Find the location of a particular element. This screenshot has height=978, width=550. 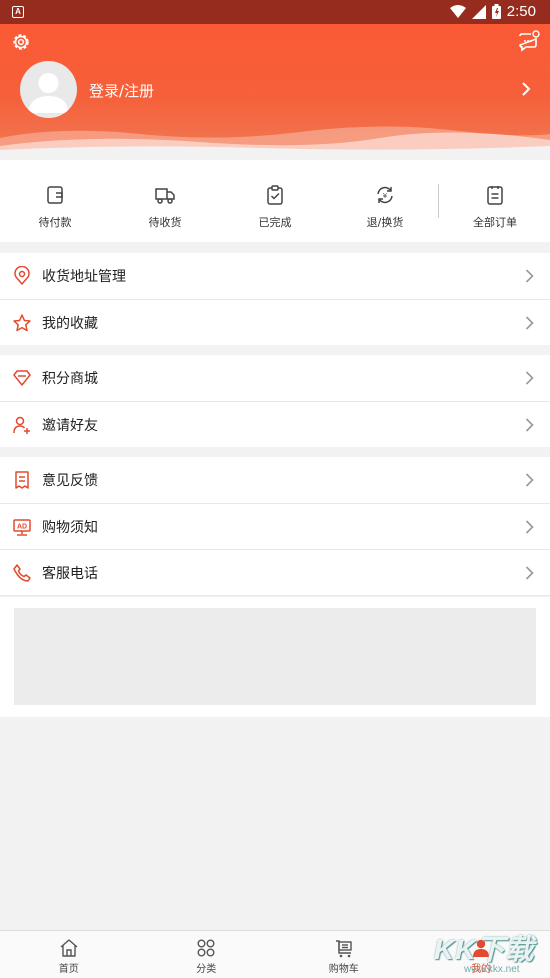

order-pending-delivery: 待收货 is located at coordinates (165, 201).